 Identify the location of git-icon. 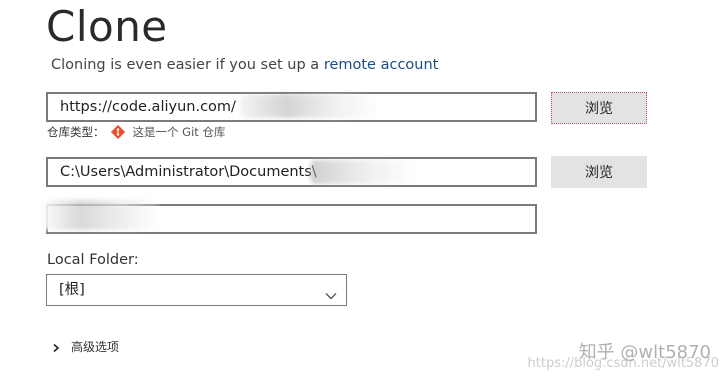
(117, 132).